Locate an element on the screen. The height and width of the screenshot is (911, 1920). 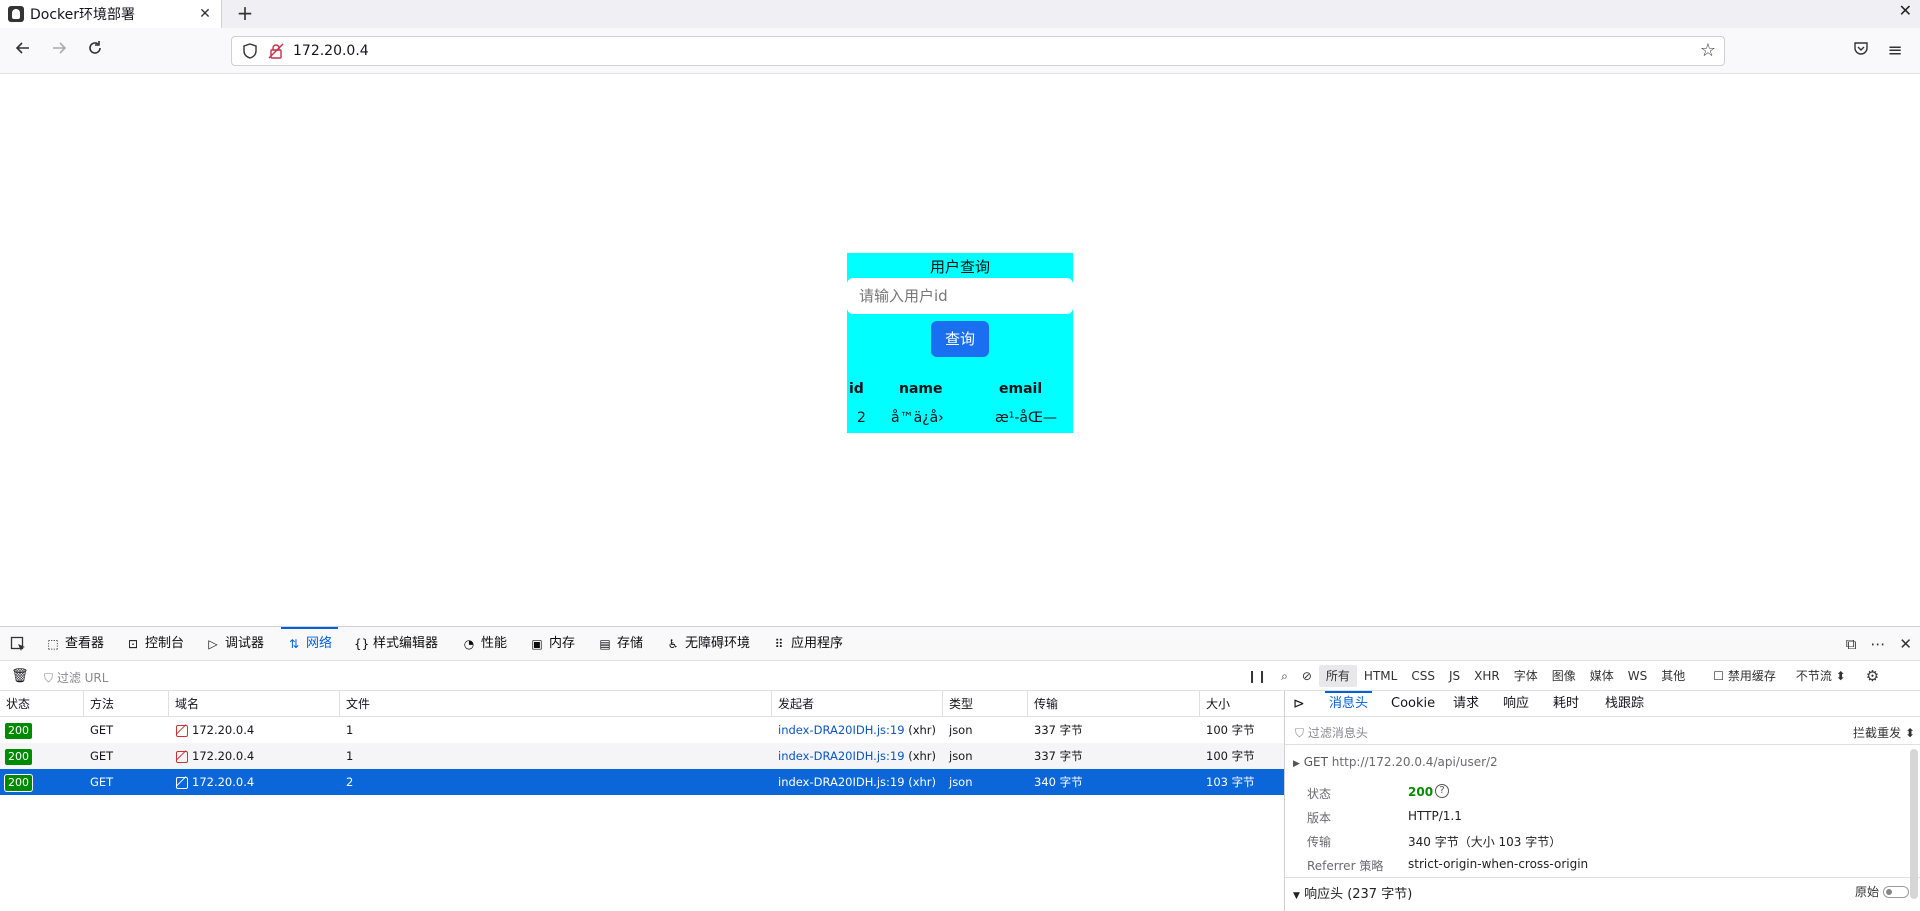
disable-cache-checkbox: ☐ 禁用缓存 is located at coordinates (1744, 676).